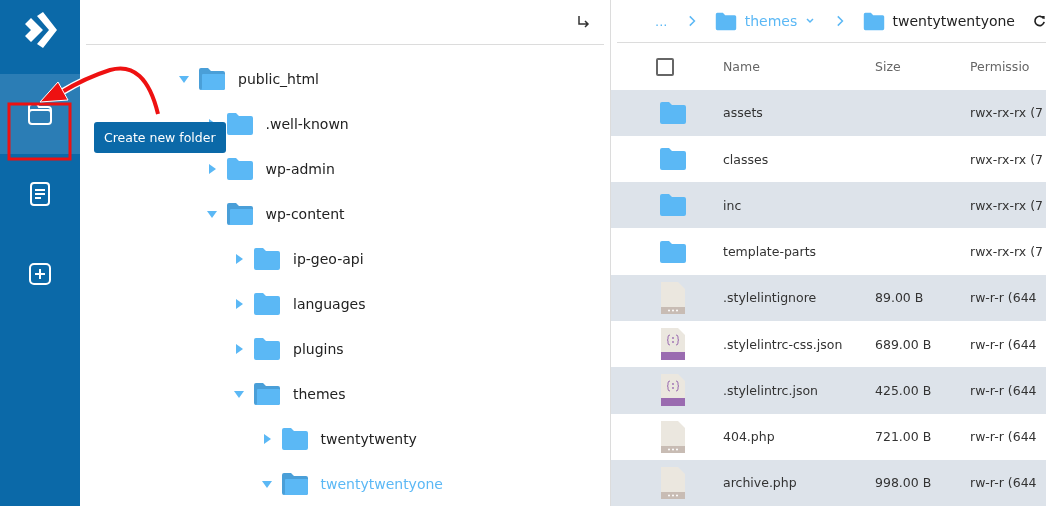 Image resolution: width=1046 pixels, height=506 pixels. Describe the element at coordinates (903, 344) in the screenshot. I see `file-size: 689.00 B` at that location.